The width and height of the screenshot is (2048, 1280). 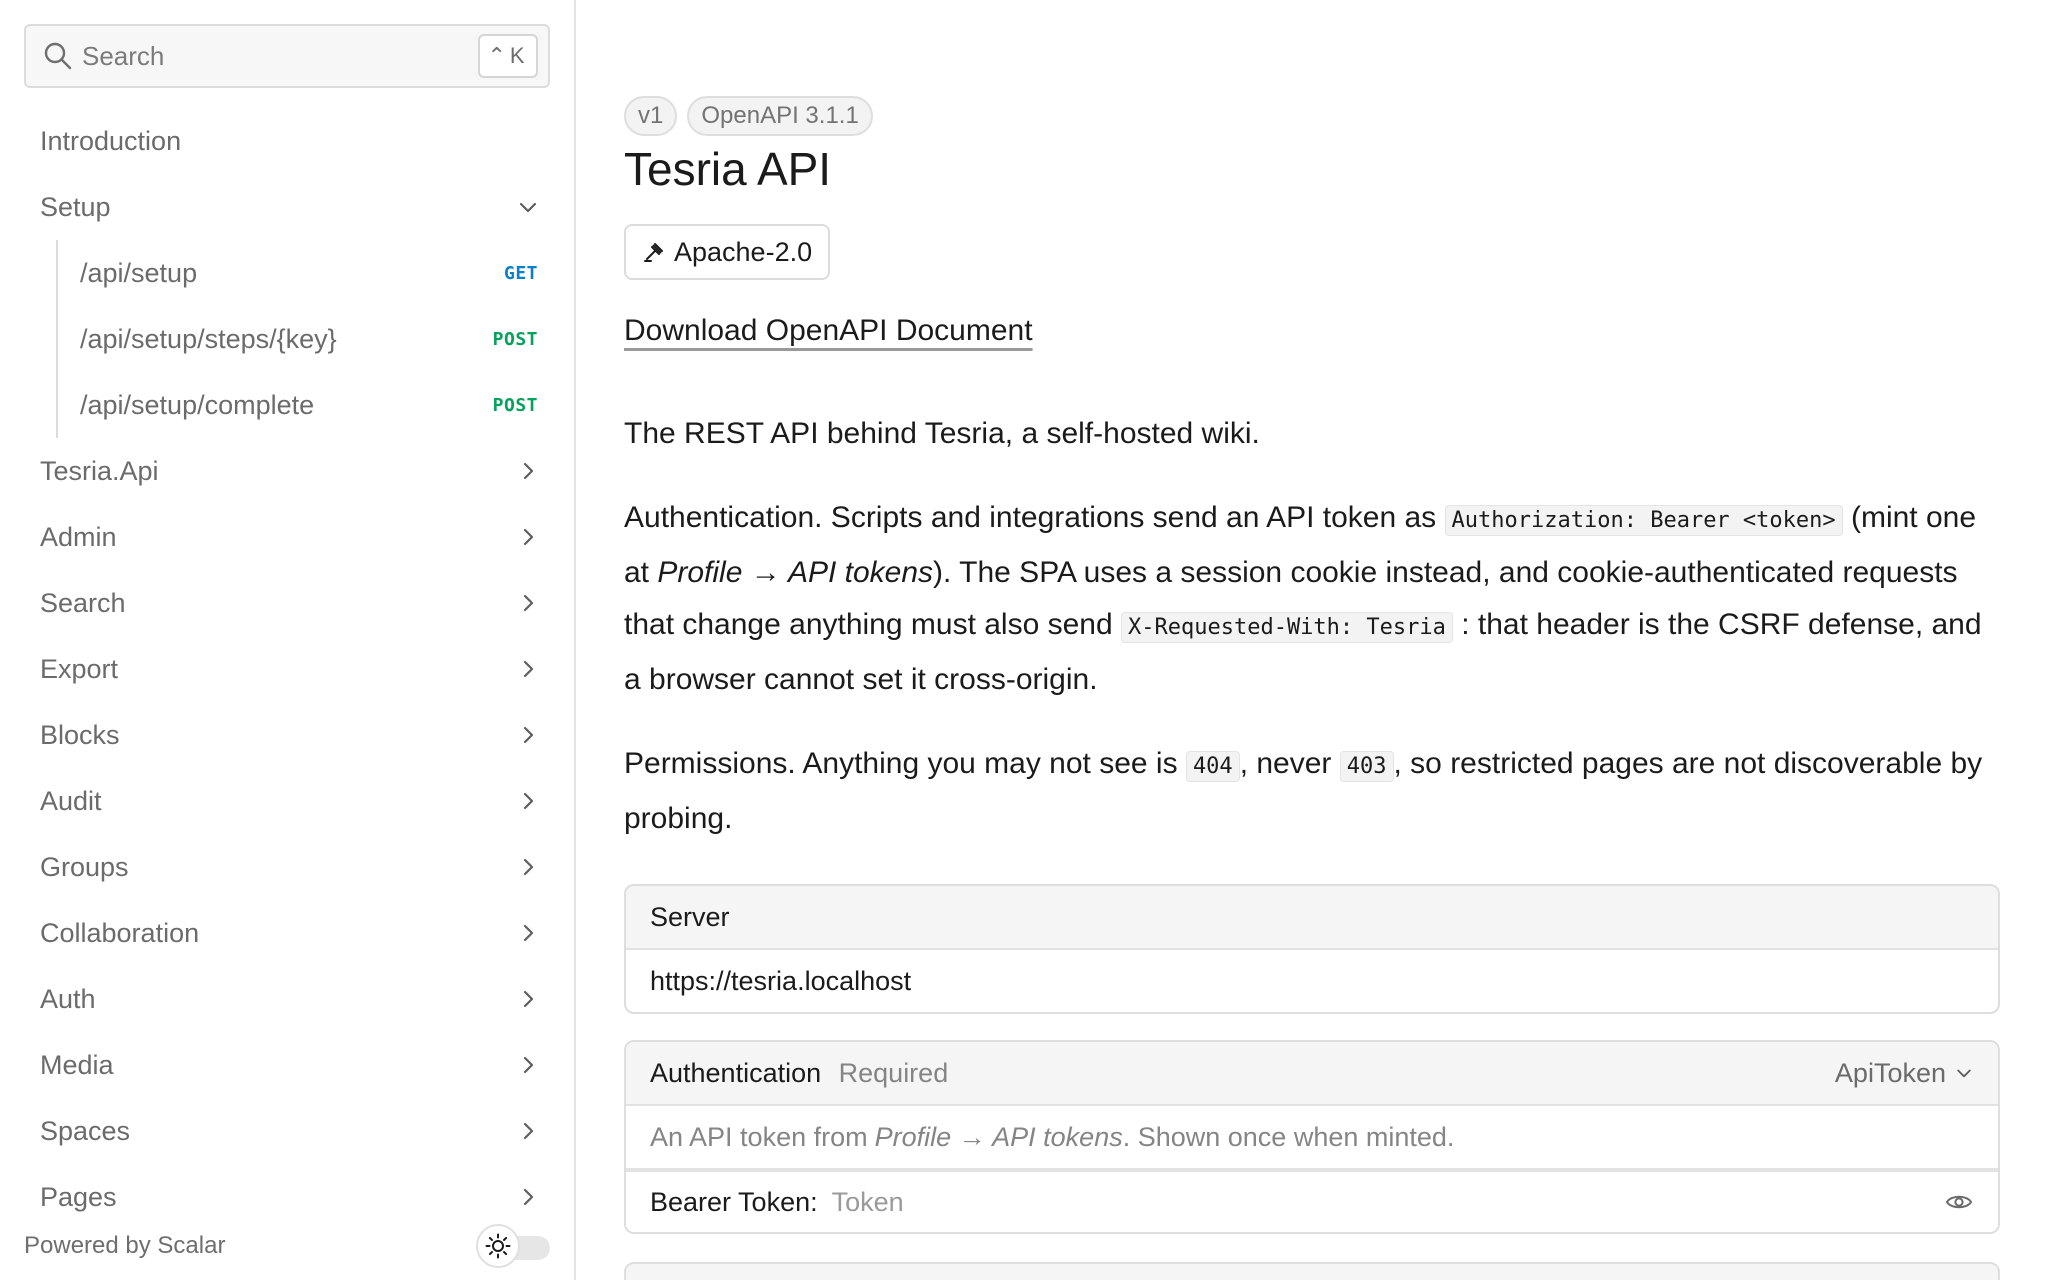 I want to click on required-label: Required, so click(x=893, y=1072).